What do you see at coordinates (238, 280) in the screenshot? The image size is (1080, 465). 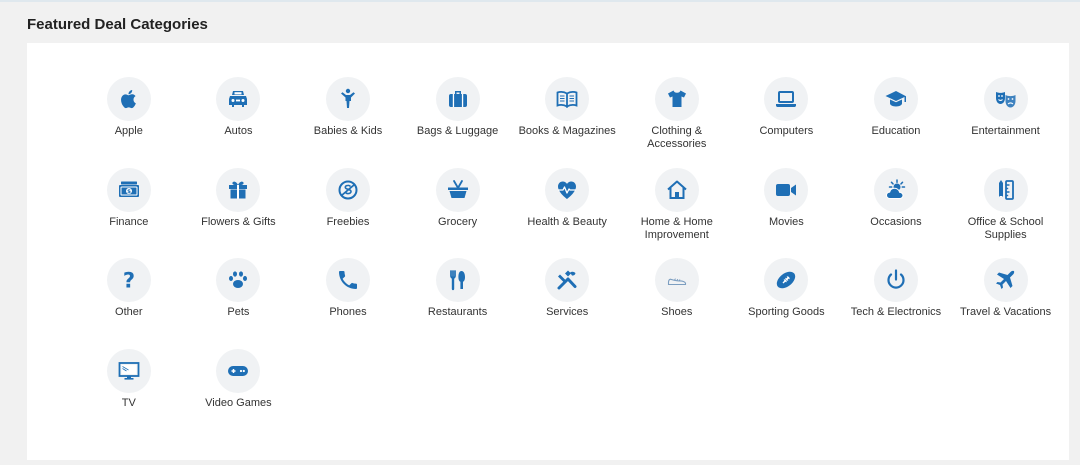 I see `paw-icon` at bounding box center [238, 280].